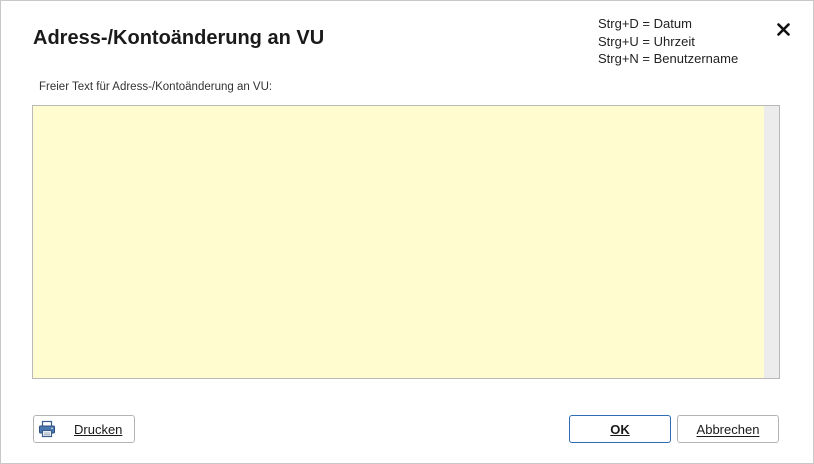  I want to click on shortcut-hint-username: Strg+N = Benutzername, so click(668, 58).